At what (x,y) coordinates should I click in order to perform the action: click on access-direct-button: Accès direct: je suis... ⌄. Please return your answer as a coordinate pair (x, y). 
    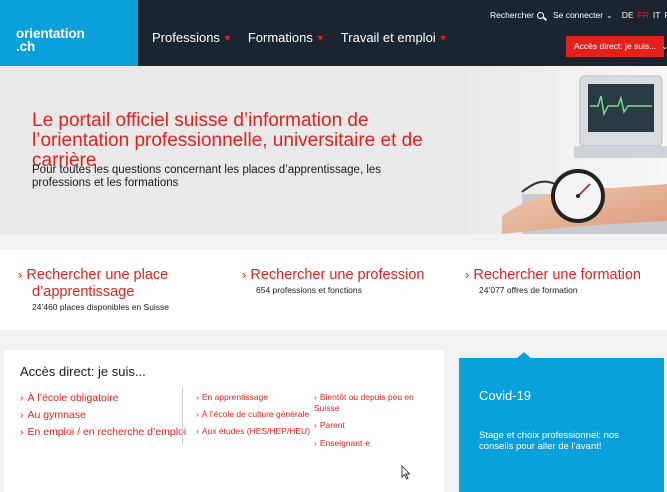
    Looking at the image, I should click on (616, 46).